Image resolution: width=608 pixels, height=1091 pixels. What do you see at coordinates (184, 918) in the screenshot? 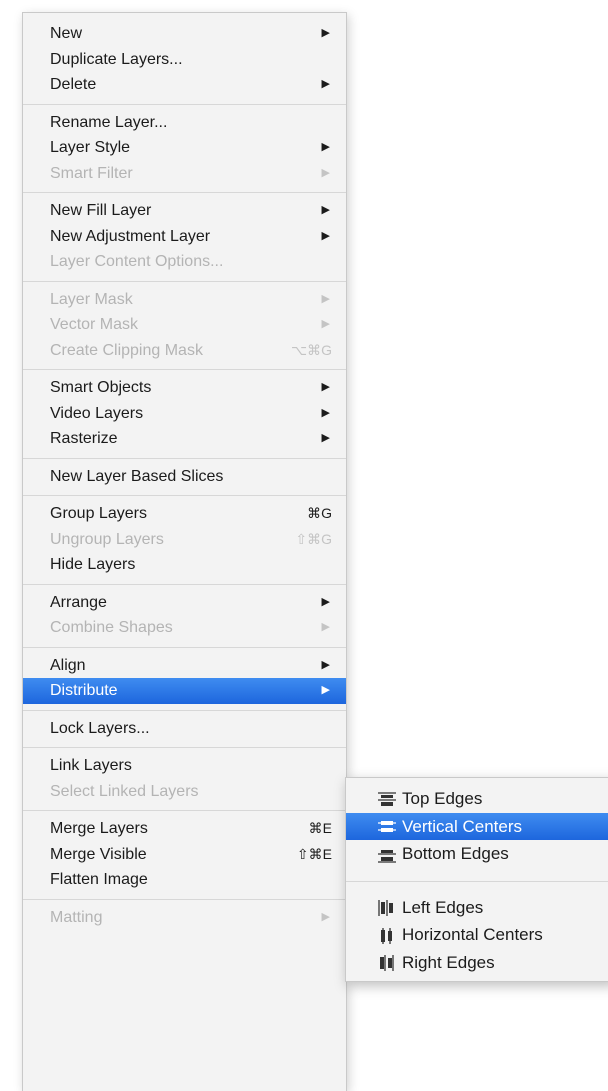
I see `menu-item-matting: Matting ▶` at bounding box center [184, 918].